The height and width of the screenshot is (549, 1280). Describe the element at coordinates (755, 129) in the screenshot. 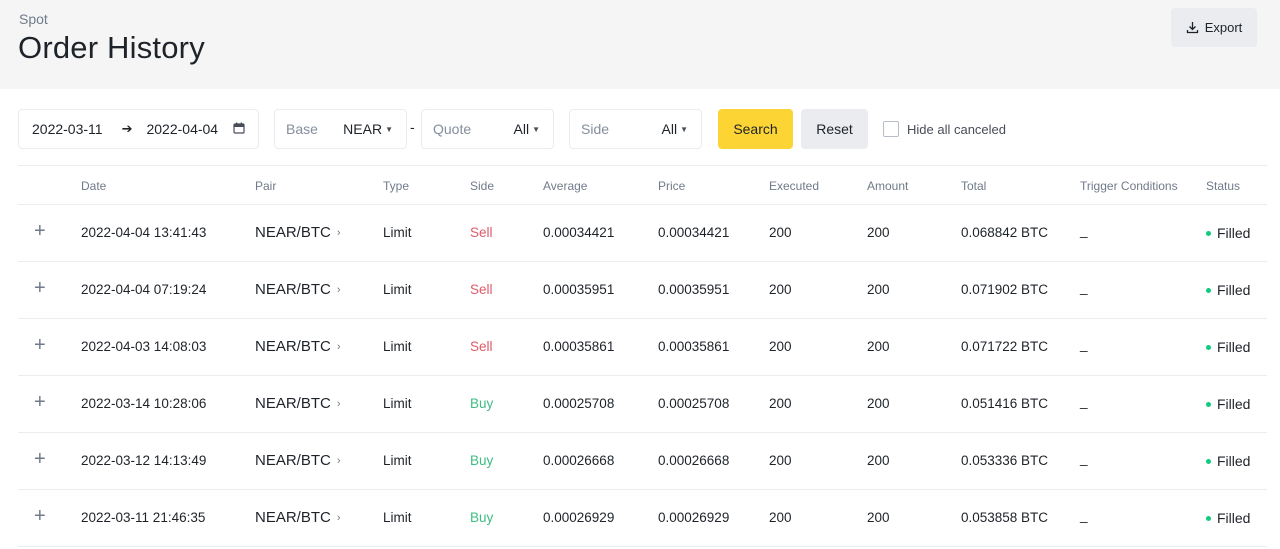

I see `search-button: Search` at that location.